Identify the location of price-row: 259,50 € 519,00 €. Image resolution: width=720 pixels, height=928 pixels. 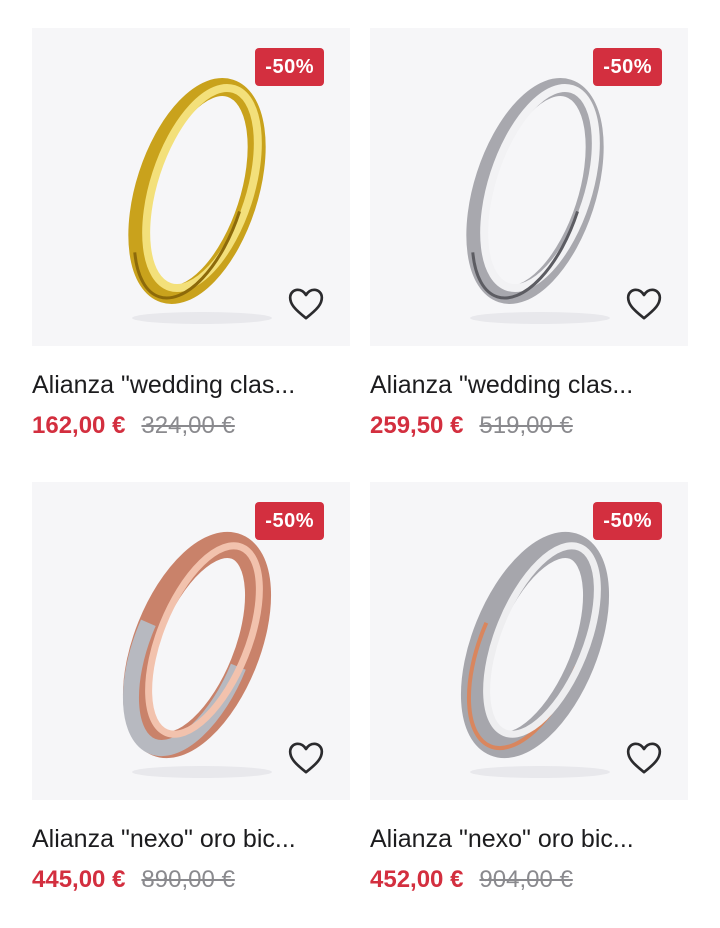
(529, 426).